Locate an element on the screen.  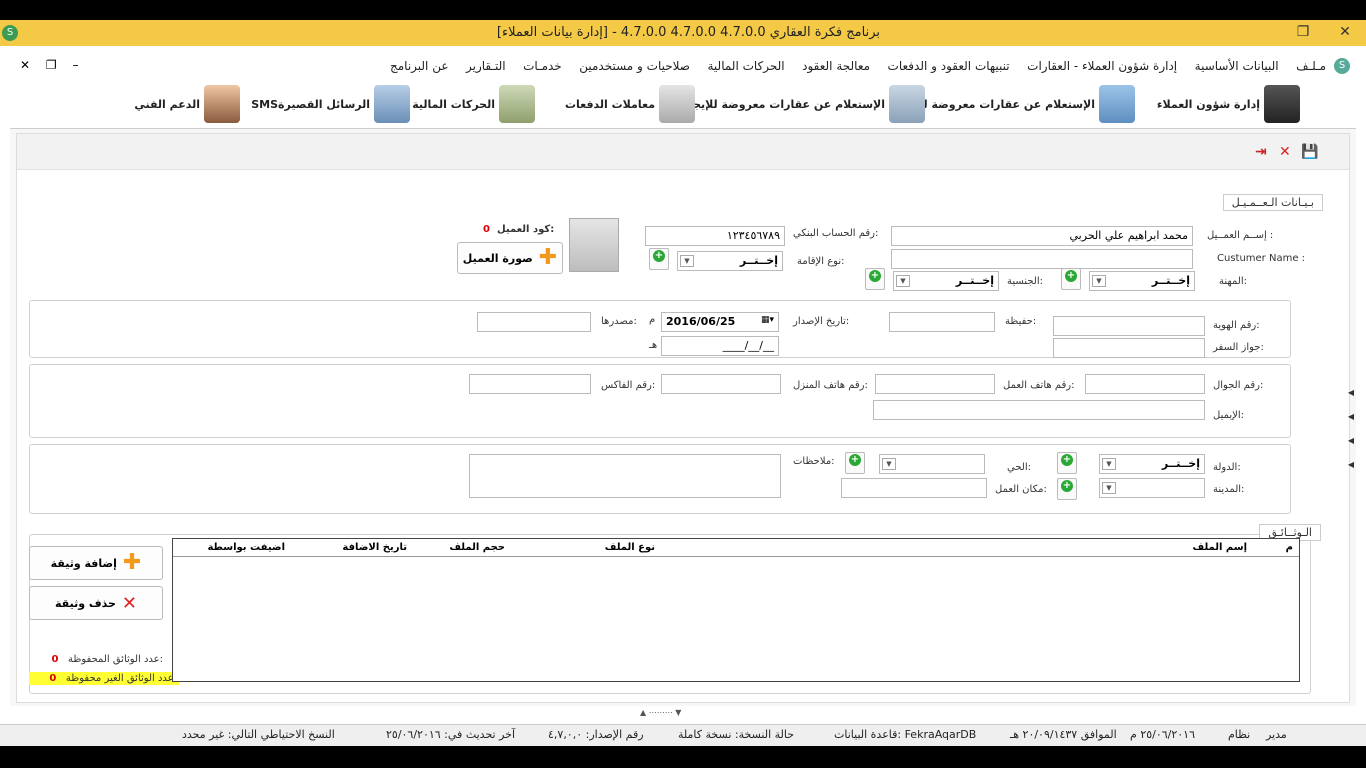
menu-about: عن البرنامج is located at coordinates (419, 66).